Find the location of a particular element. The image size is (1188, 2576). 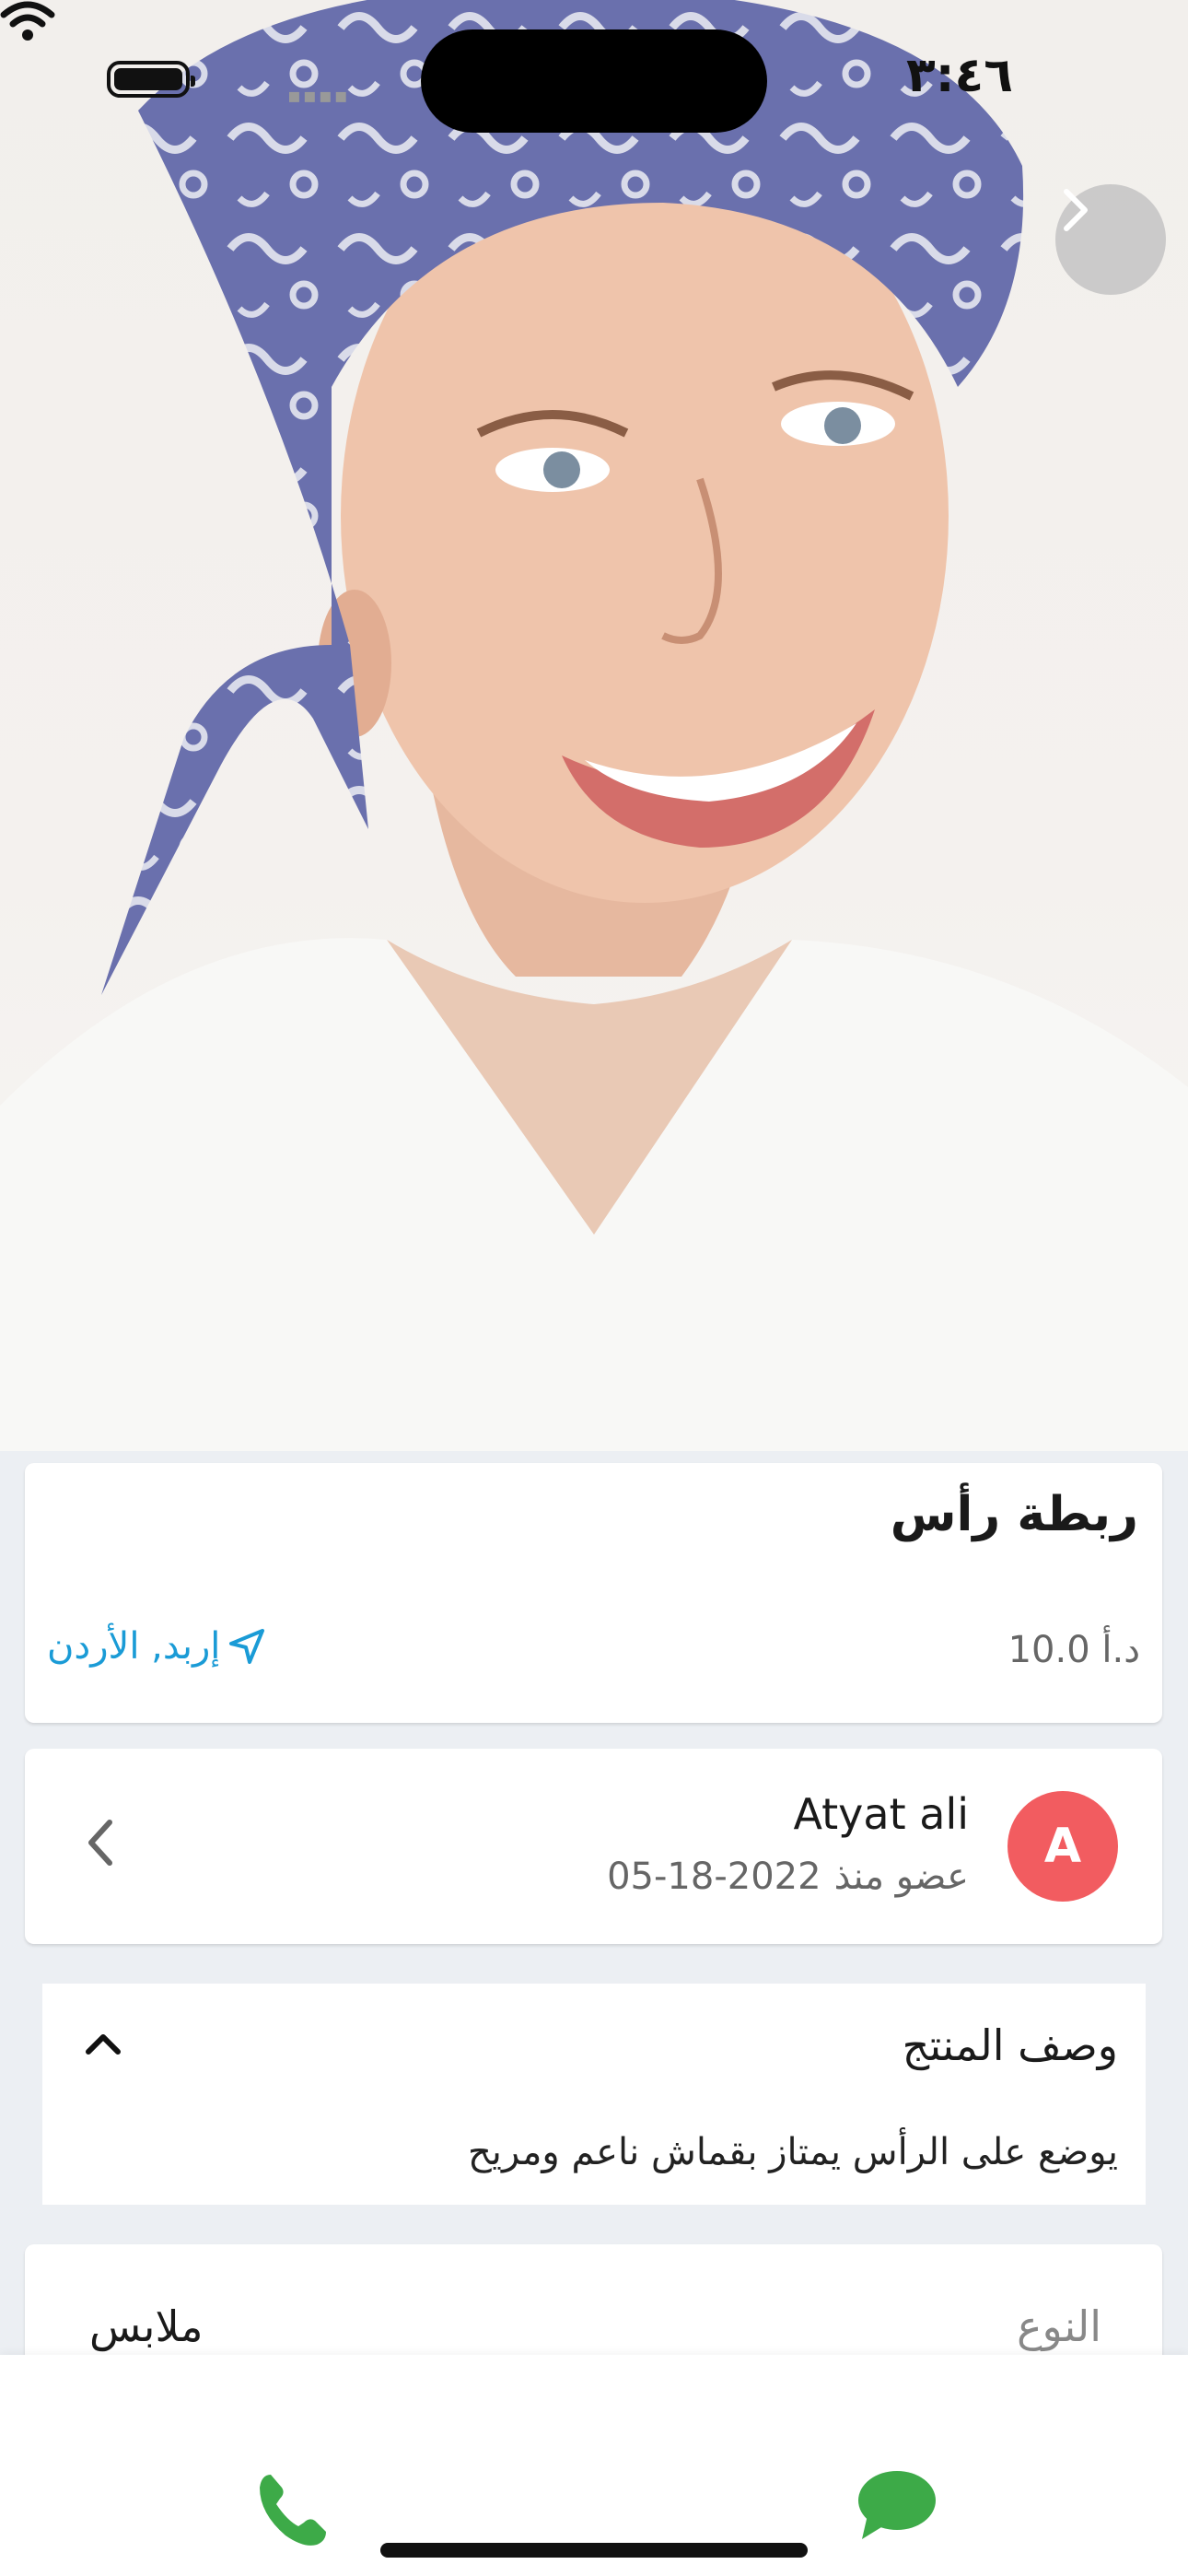

product-location: إربد, الأردن is located at coordinates (157, 1646).